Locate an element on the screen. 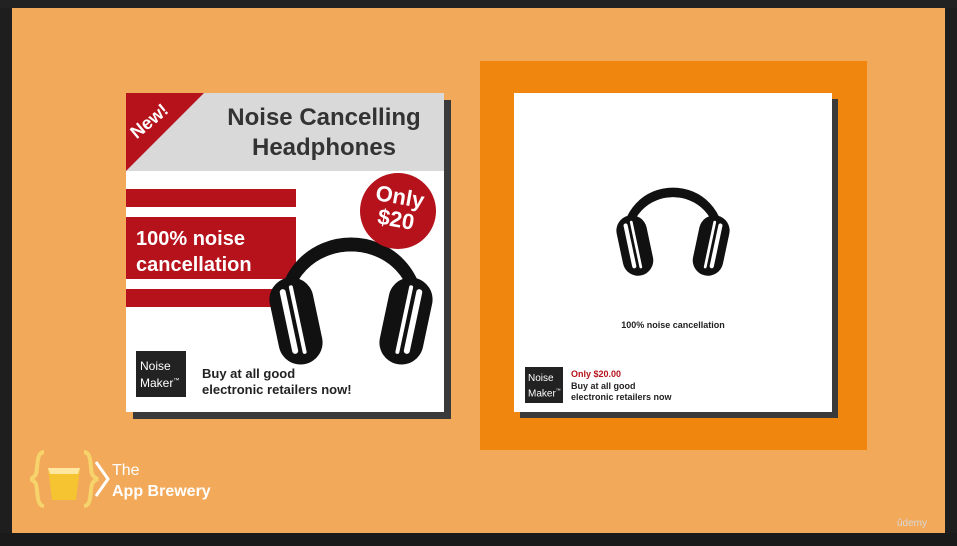 The image size is (957, 546). ad-clean-cta-line2: electronic retailers now is located at coordinates (621, 397).